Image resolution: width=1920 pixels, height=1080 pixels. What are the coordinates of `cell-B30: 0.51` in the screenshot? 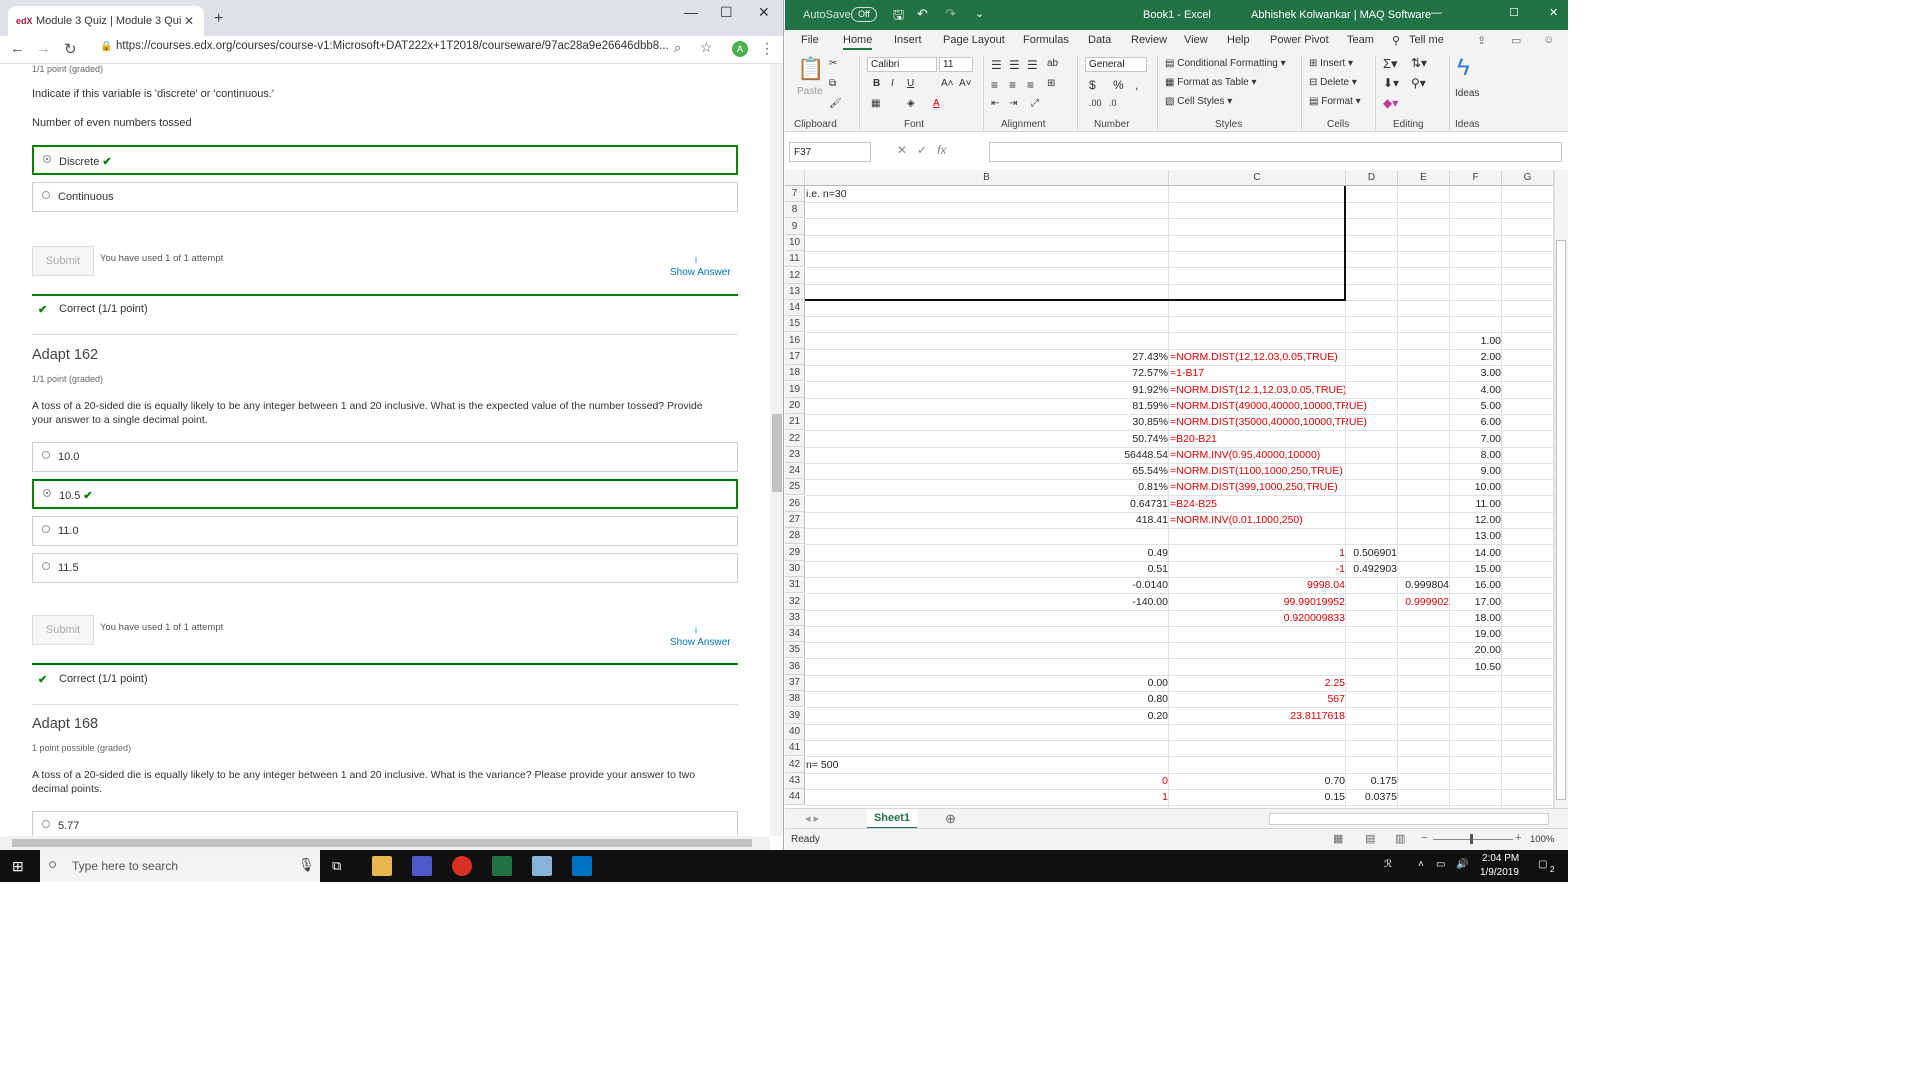 It's located at (987, 569).